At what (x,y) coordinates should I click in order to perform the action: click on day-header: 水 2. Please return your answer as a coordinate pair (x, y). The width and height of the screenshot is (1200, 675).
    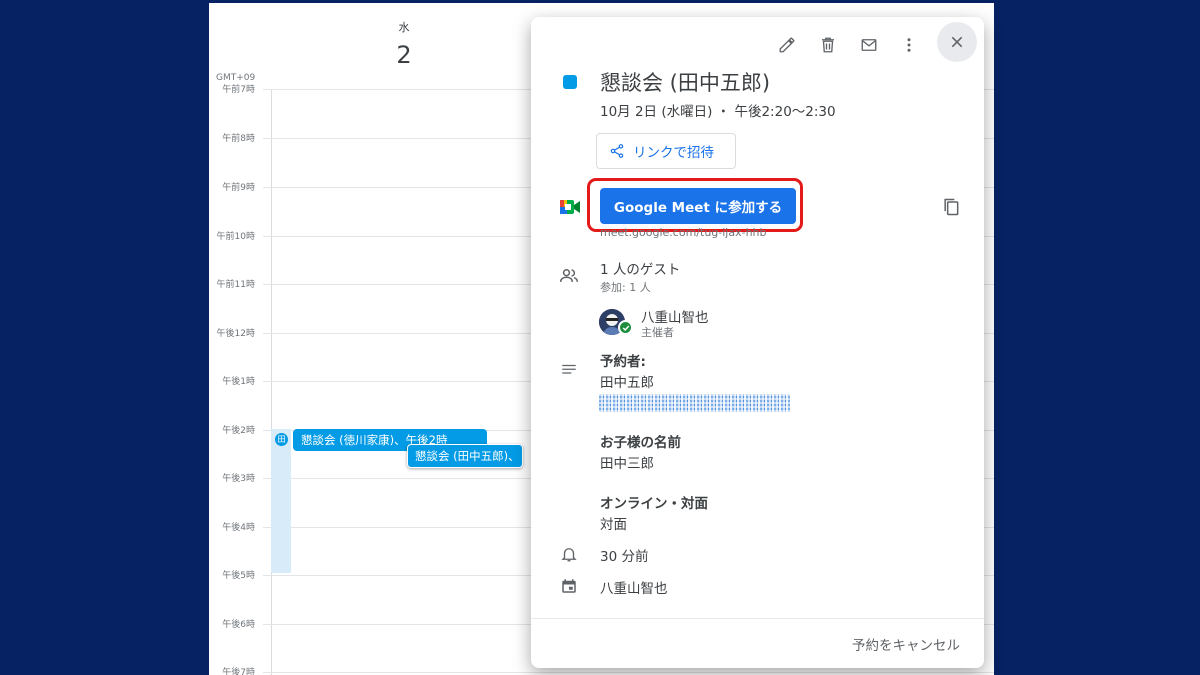
    Looking at the image, I should click on (404, 44).